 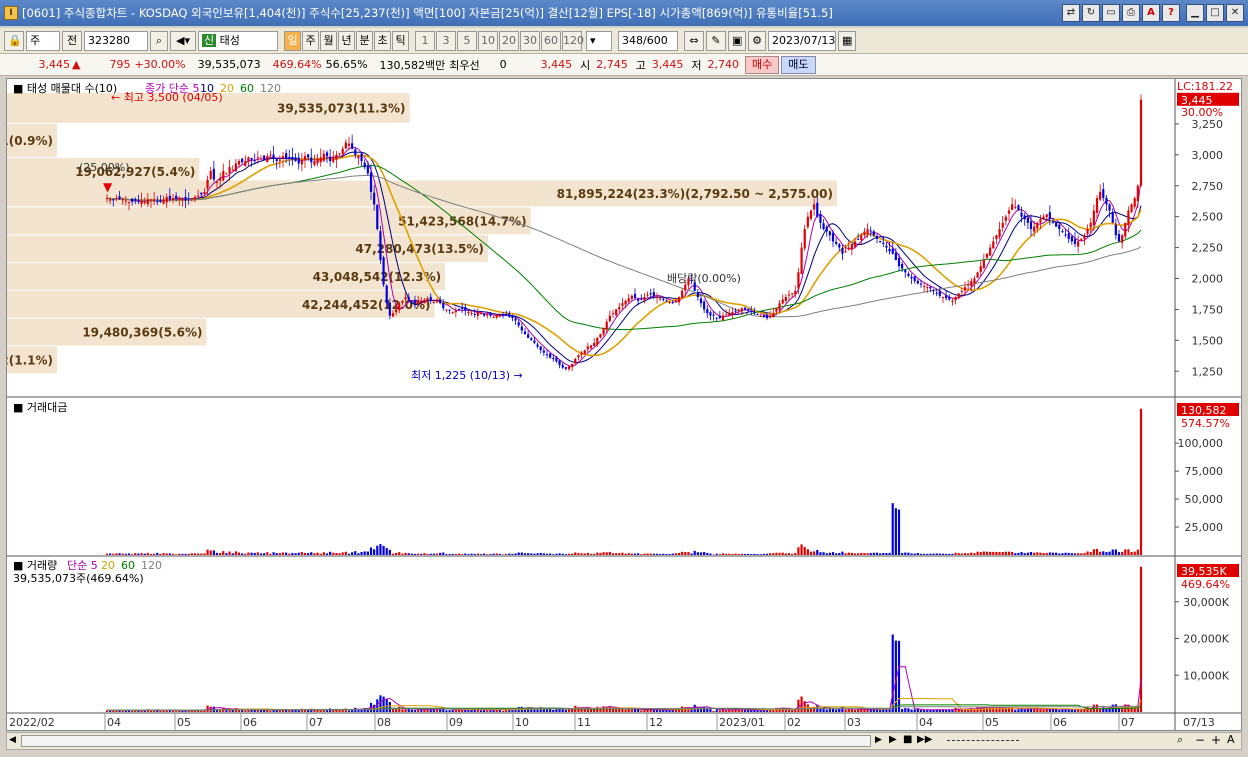 I want to click on pin-icon: ⇔, so click(x=694, y=40).